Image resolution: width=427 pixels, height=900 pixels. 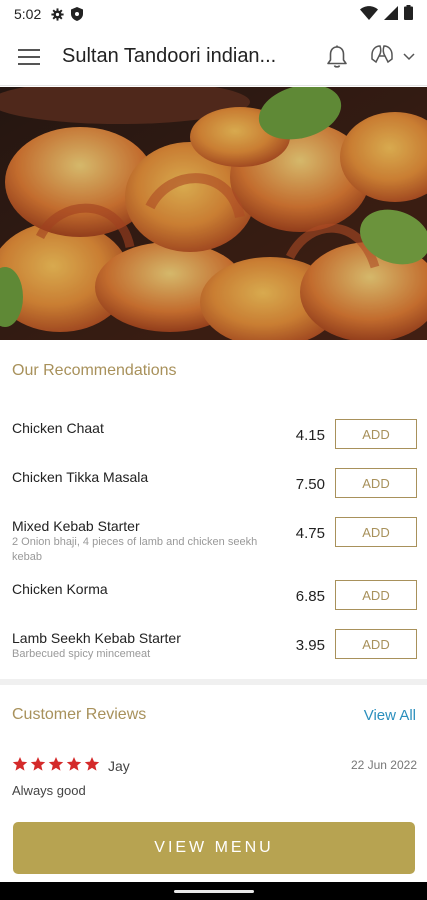 I want to click on status-bar: 5:02, so click(x=213, y=14).